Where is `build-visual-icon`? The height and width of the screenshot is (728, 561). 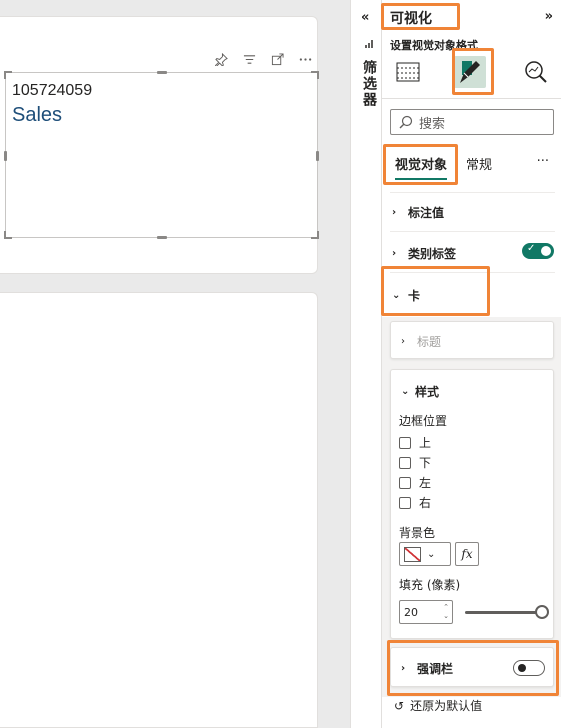
build-visual-icon is located at coordinates (408, 72).